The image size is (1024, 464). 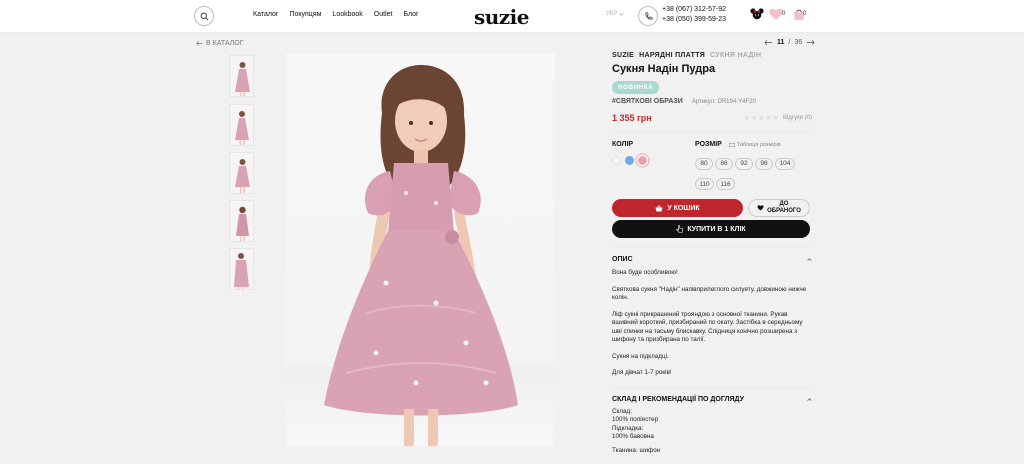 What do you see at coordinates (636, 450) in the screenshot?
I see `fabric-line: Тканина: шифон` at bounding box center [636, 450].